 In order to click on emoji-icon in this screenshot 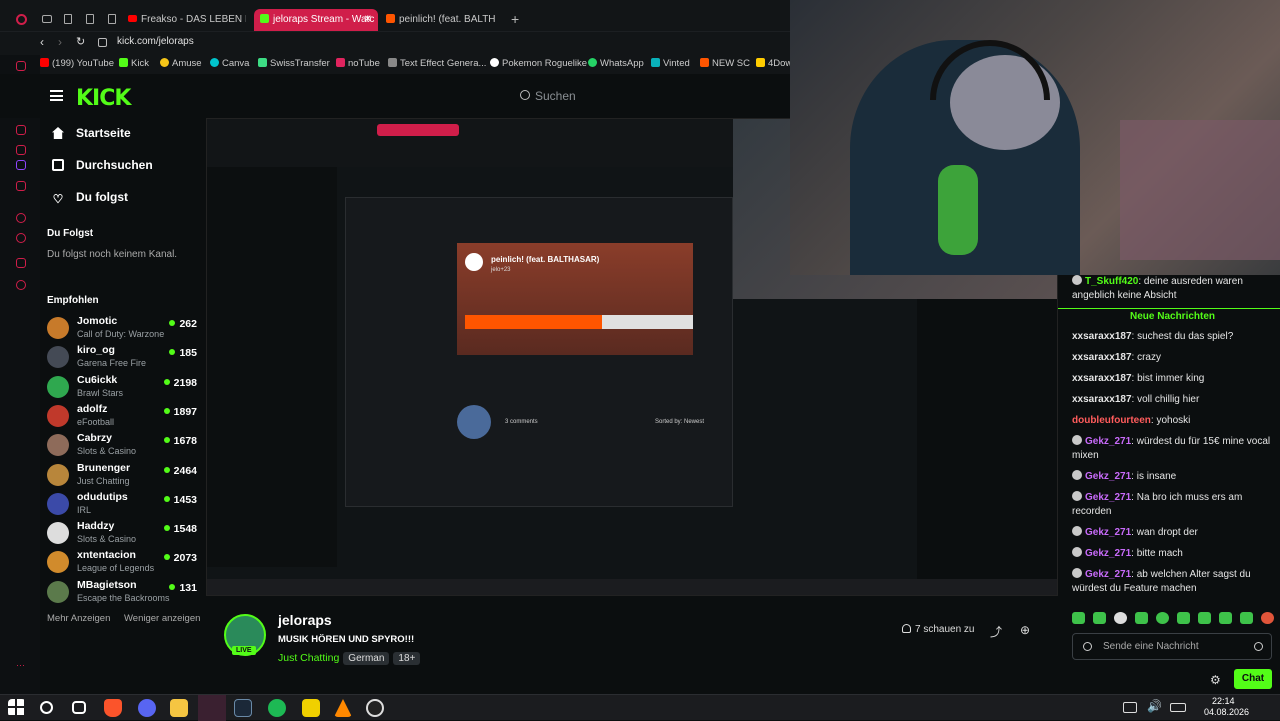, I will do `click(1258, 646)`.